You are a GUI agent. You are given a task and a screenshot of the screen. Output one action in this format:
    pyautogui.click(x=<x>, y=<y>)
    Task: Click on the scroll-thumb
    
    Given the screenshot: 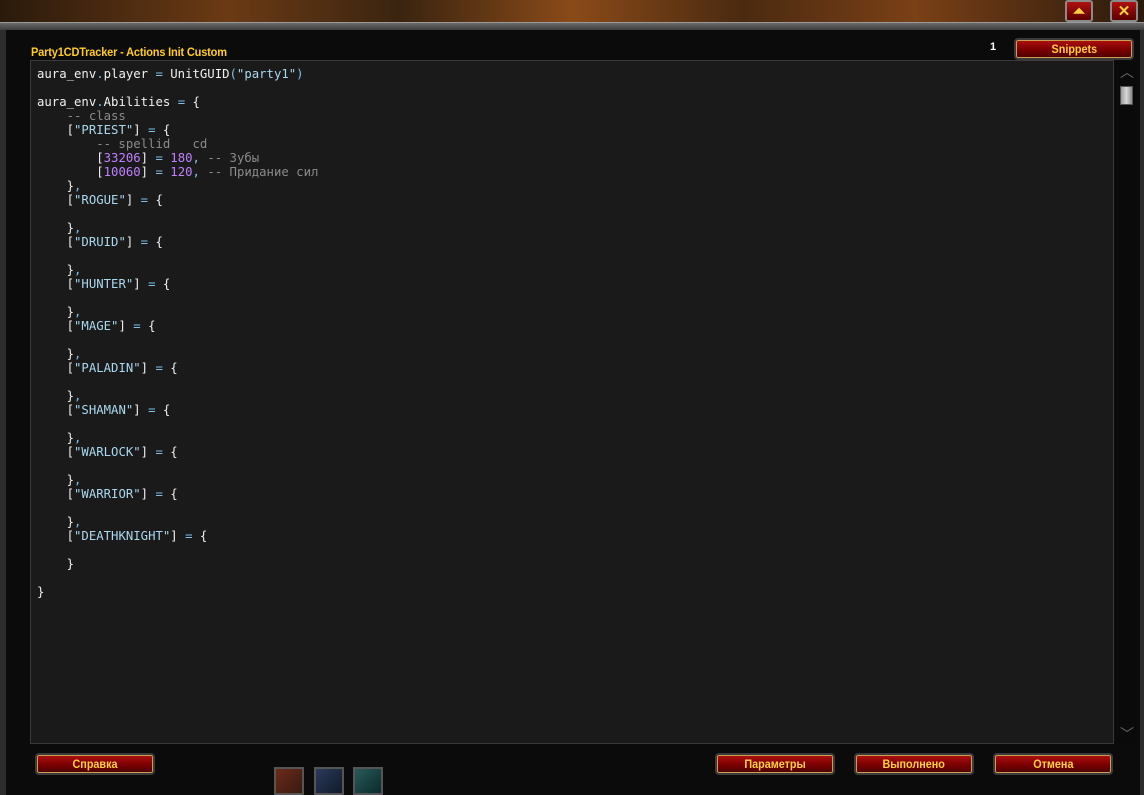 What is the action you would take?
    pyautogui.click(x=1126, y=95)
    